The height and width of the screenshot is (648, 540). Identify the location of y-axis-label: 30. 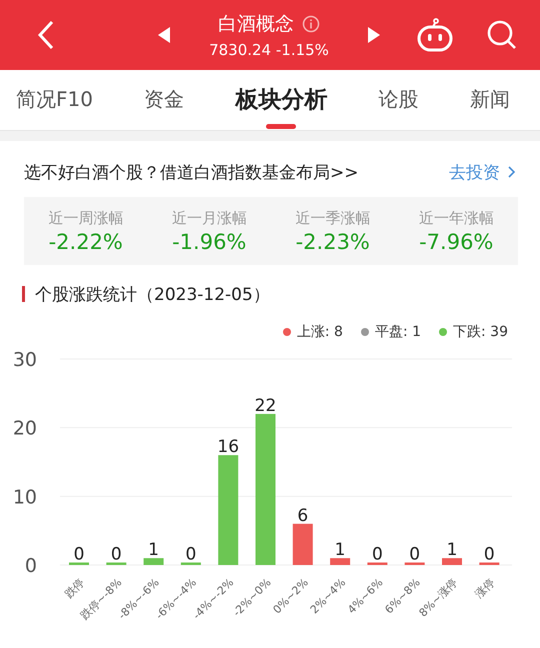
(24, 360).